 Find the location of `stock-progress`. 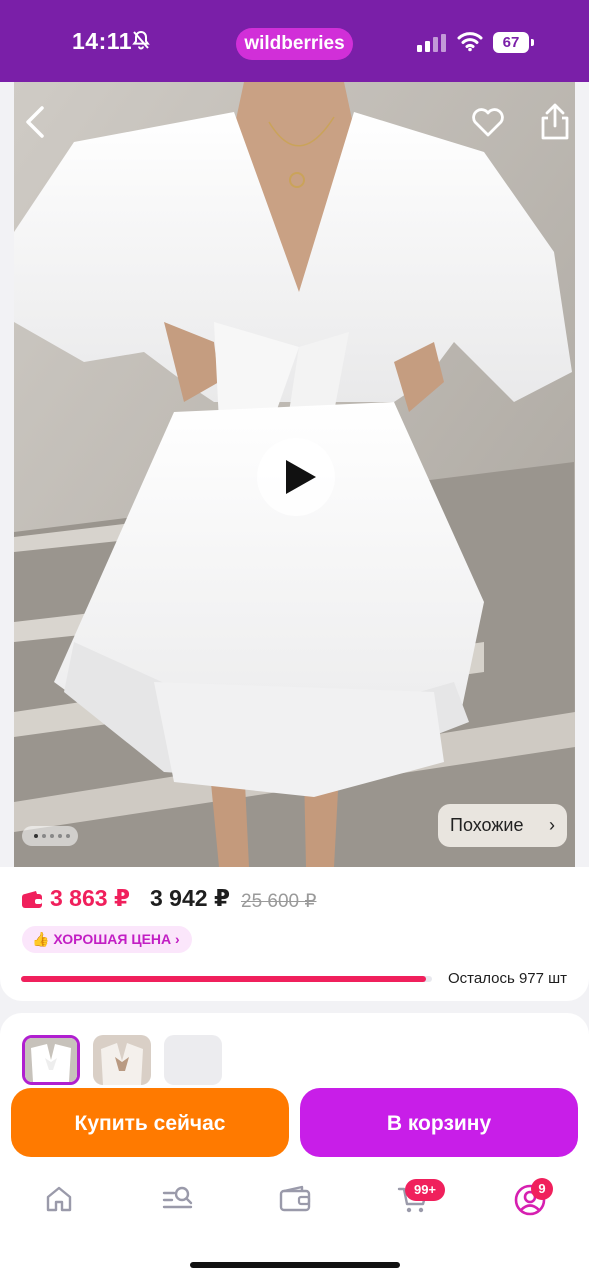

stock-progress is located at coordinates (226, 979).